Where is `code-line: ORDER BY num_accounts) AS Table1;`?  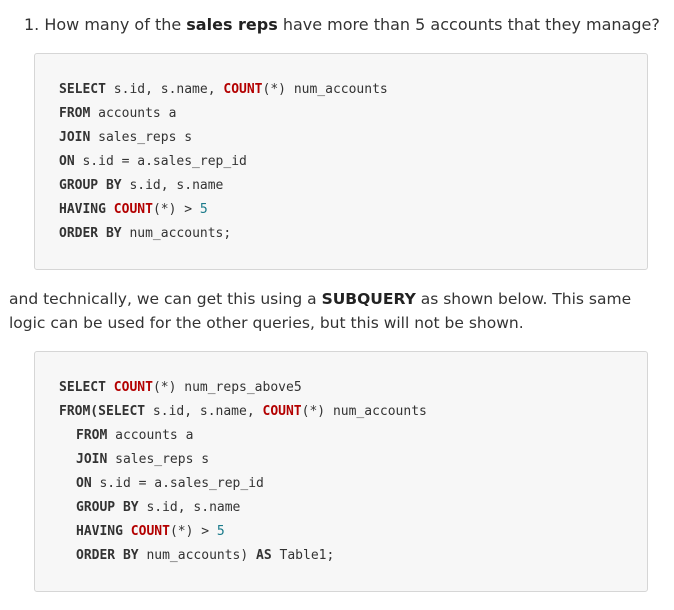 code-line: ORDER BY num_accounts) AS Table1; is located at coordinates (205, 556).